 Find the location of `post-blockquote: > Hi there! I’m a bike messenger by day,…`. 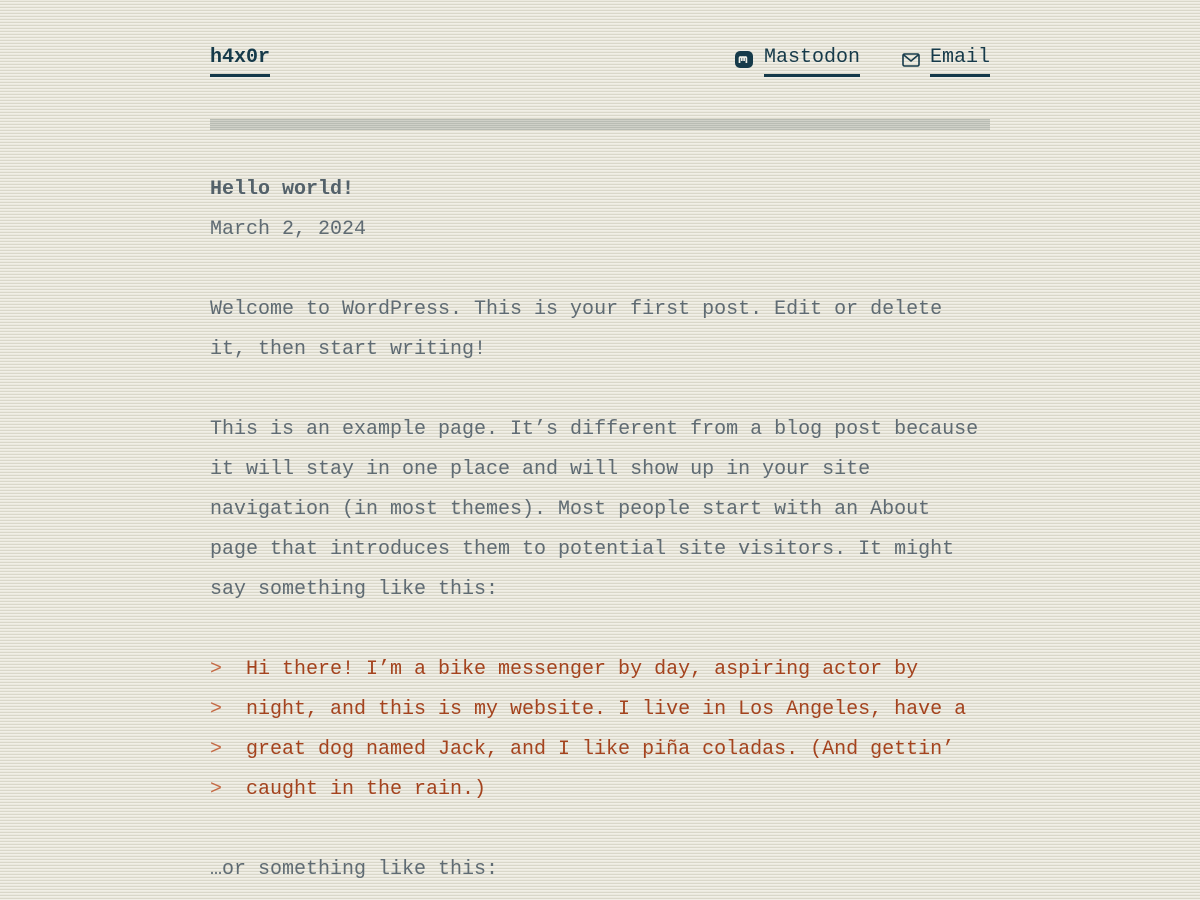

post-blockquote: > Hi there! I’m a bike messenger by day,… is located at coordinates (600, 730).